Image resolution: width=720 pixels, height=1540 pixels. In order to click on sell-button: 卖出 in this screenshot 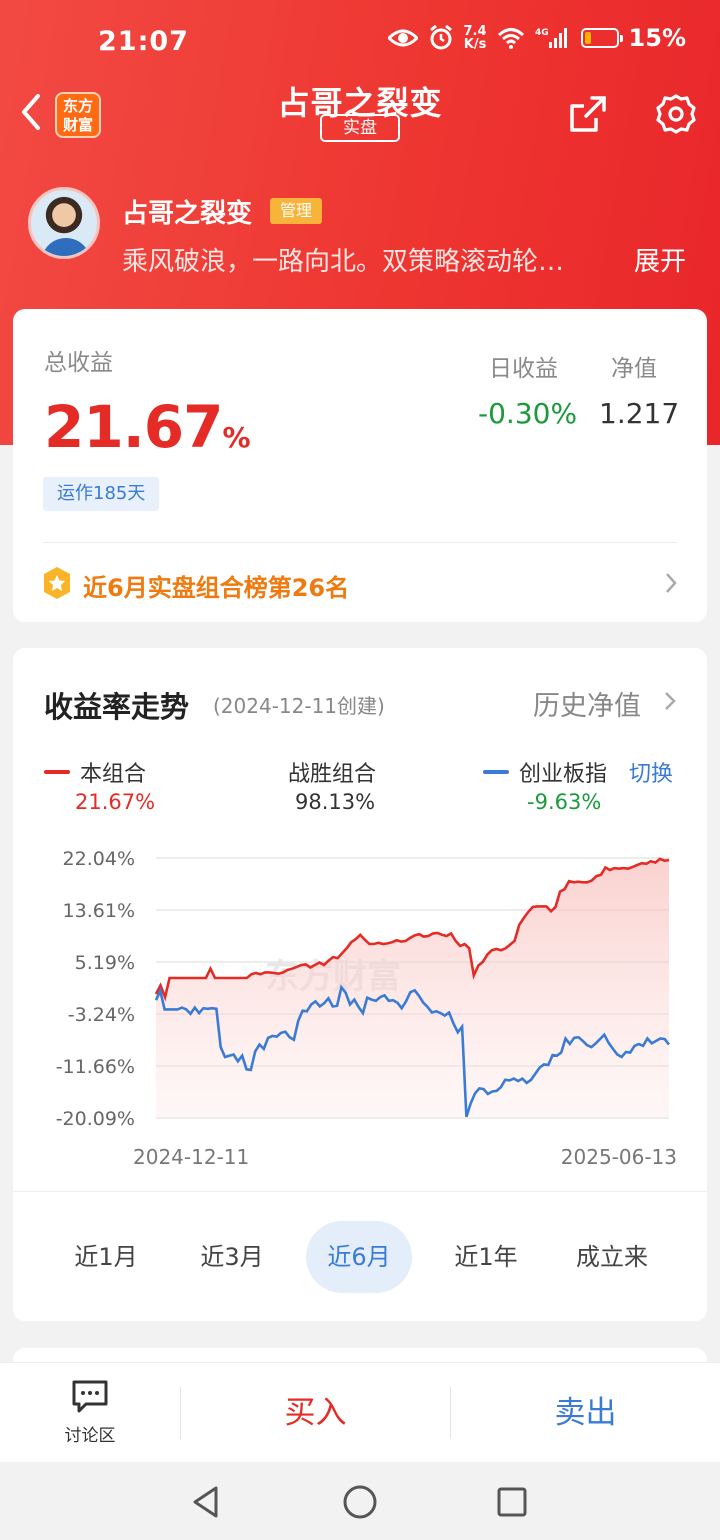, I will do `click(585, 1413)`.